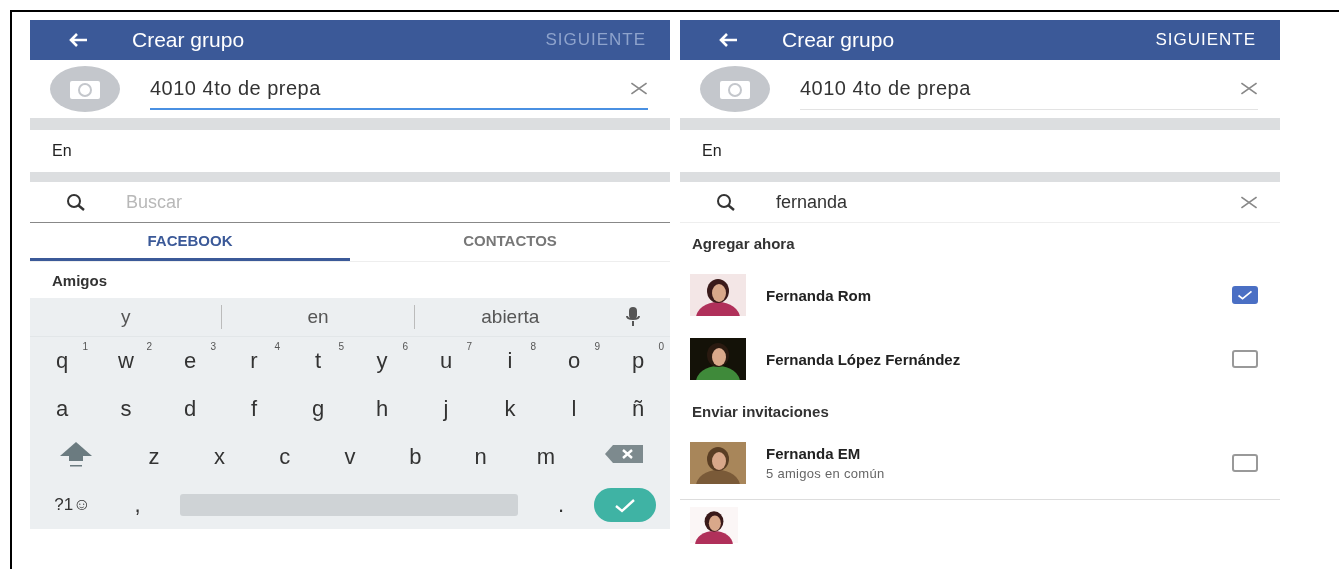  I want to click on keyboard-key: e $^{3}$, so click(190, 361).